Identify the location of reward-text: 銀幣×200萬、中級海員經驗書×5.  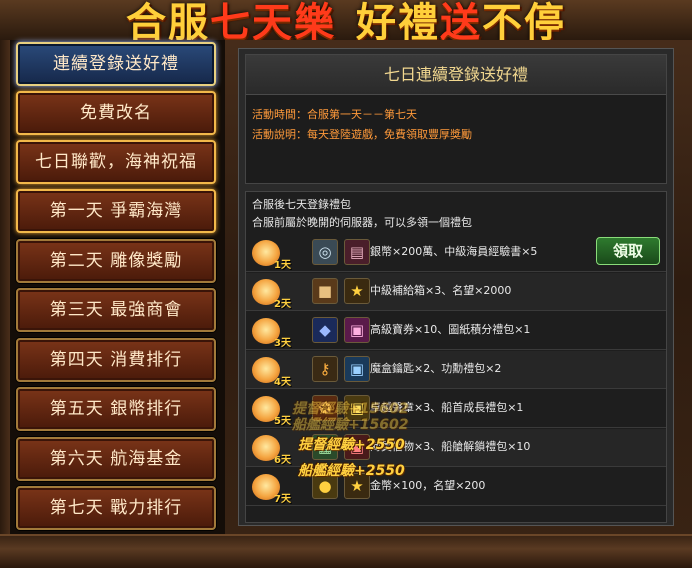
(454, 251).